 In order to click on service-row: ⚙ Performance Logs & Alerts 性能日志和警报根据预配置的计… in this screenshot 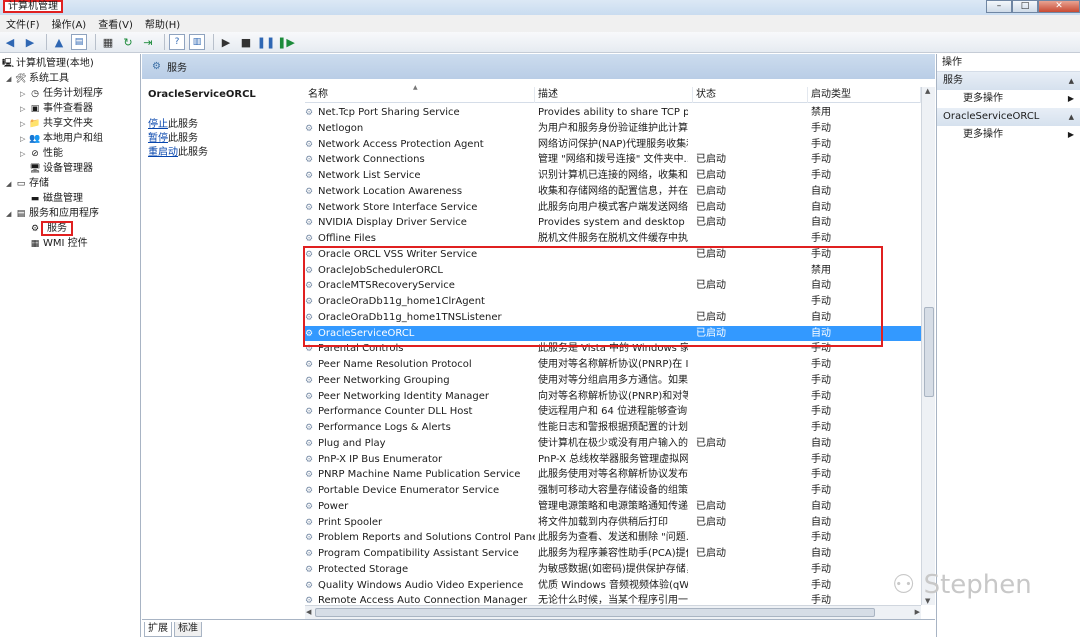, I will do `click(613, 428)`.